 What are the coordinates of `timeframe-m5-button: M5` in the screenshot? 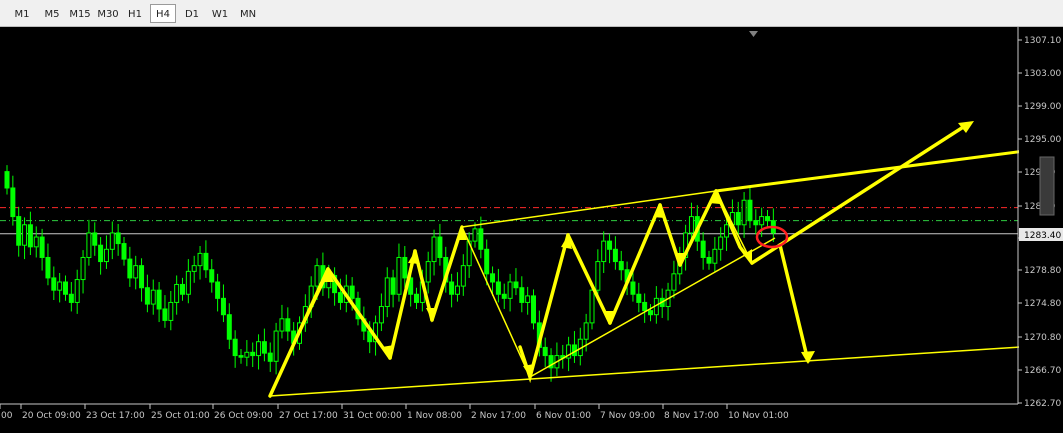 It's located at (52, 13).